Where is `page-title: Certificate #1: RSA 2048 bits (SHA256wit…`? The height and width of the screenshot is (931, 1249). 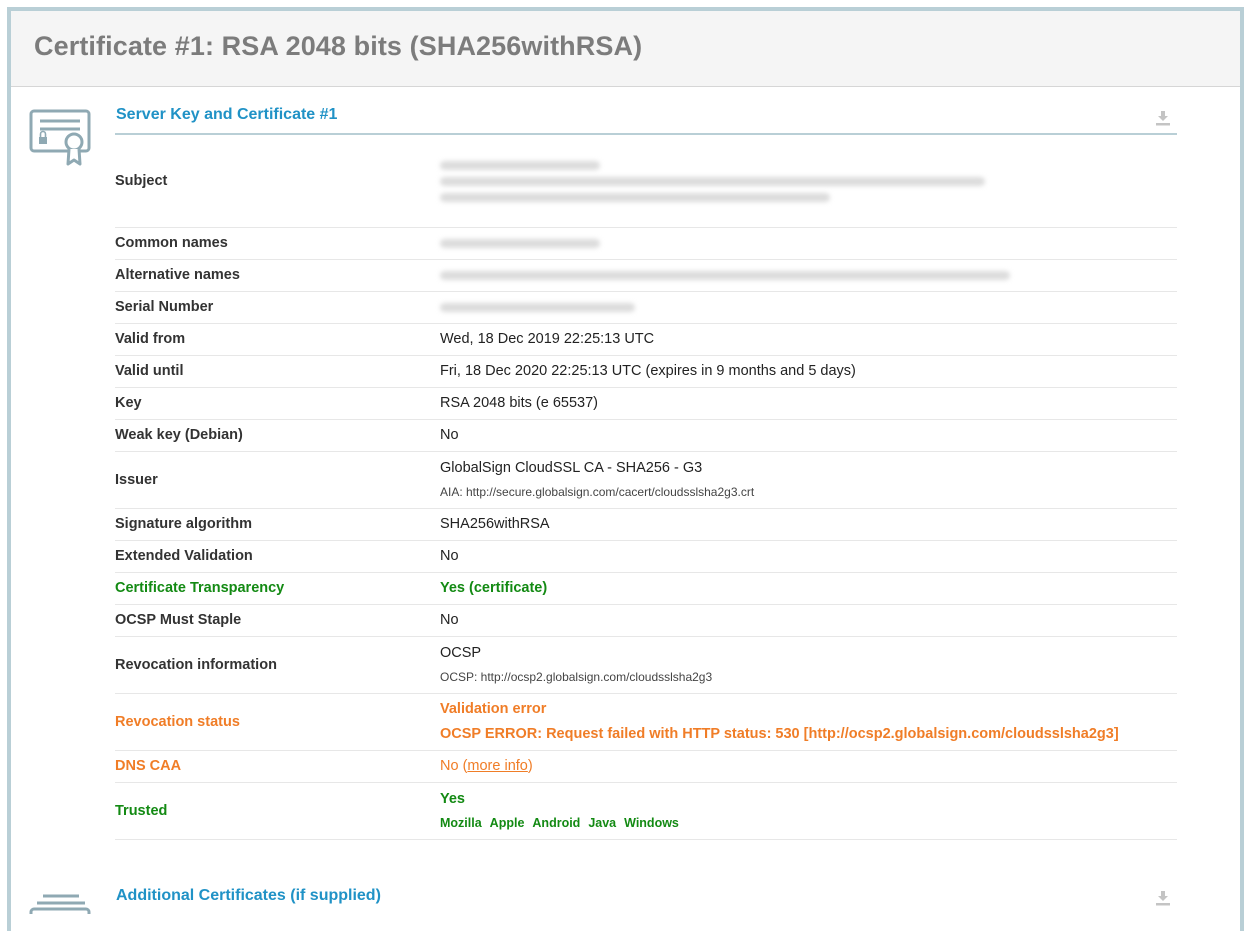
page-title: Certificate #1: RSA 2048 bits (SHA256wit… is located at coordinates (338, 46).